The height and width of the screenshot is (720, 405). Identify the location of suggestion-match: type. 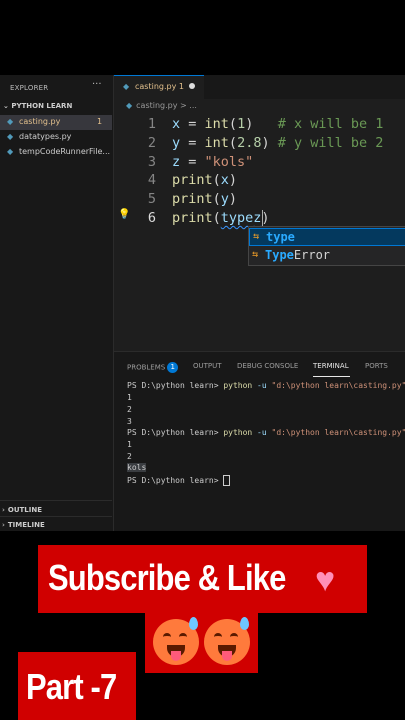
(280, 237).